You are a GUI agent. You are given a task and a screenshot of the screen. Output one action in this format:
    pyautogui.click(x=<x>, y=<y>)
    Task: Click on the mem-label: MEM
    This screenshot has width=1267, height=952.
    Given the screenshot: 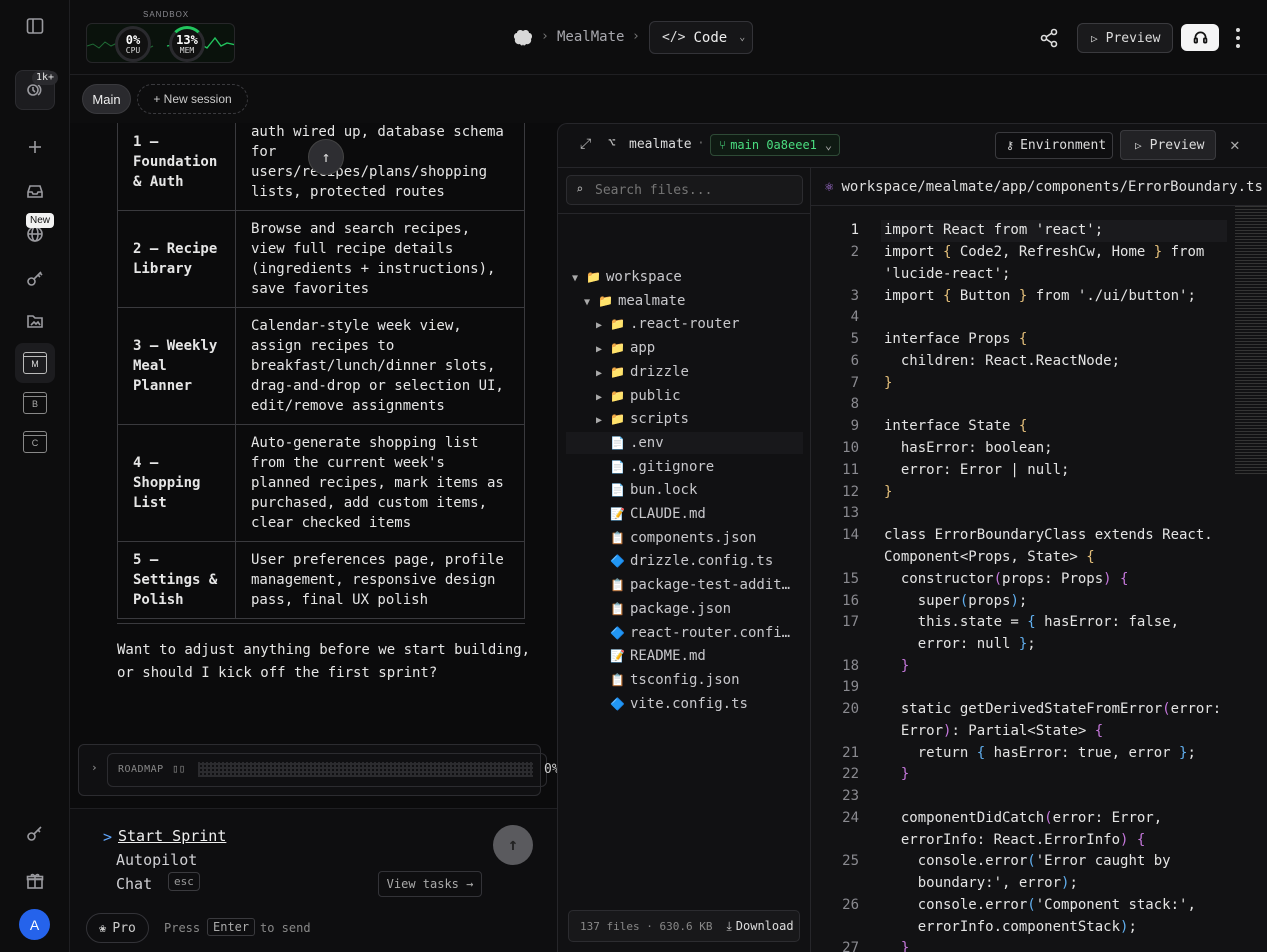 What is the action you would take?
    pyautogui.click(x=187, y=50)
    